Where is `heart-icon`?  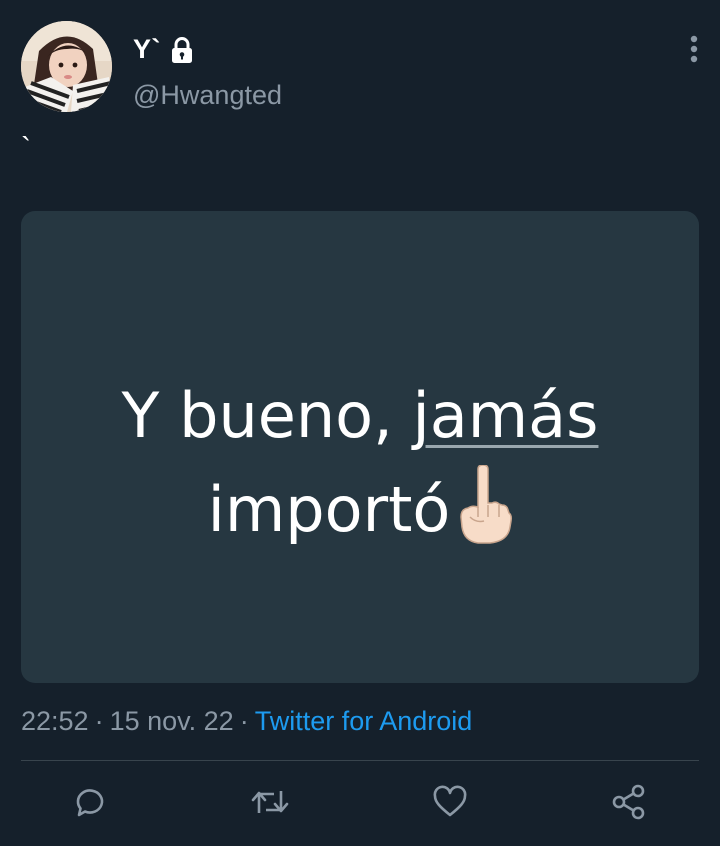
heart-icon is located at coordinates (450, 801).